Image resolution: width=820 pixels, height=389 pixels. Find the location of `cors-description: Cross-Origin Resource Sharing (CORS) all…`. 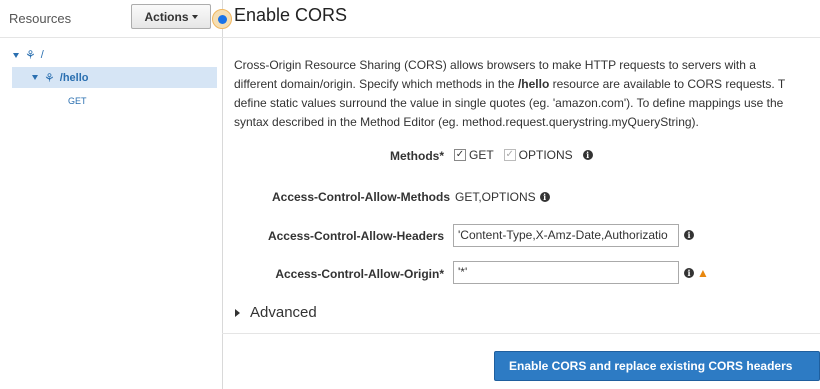

cors-description: Cross-Origin Resource Sharing (CORS) all… is located at coordinates (527, 94).